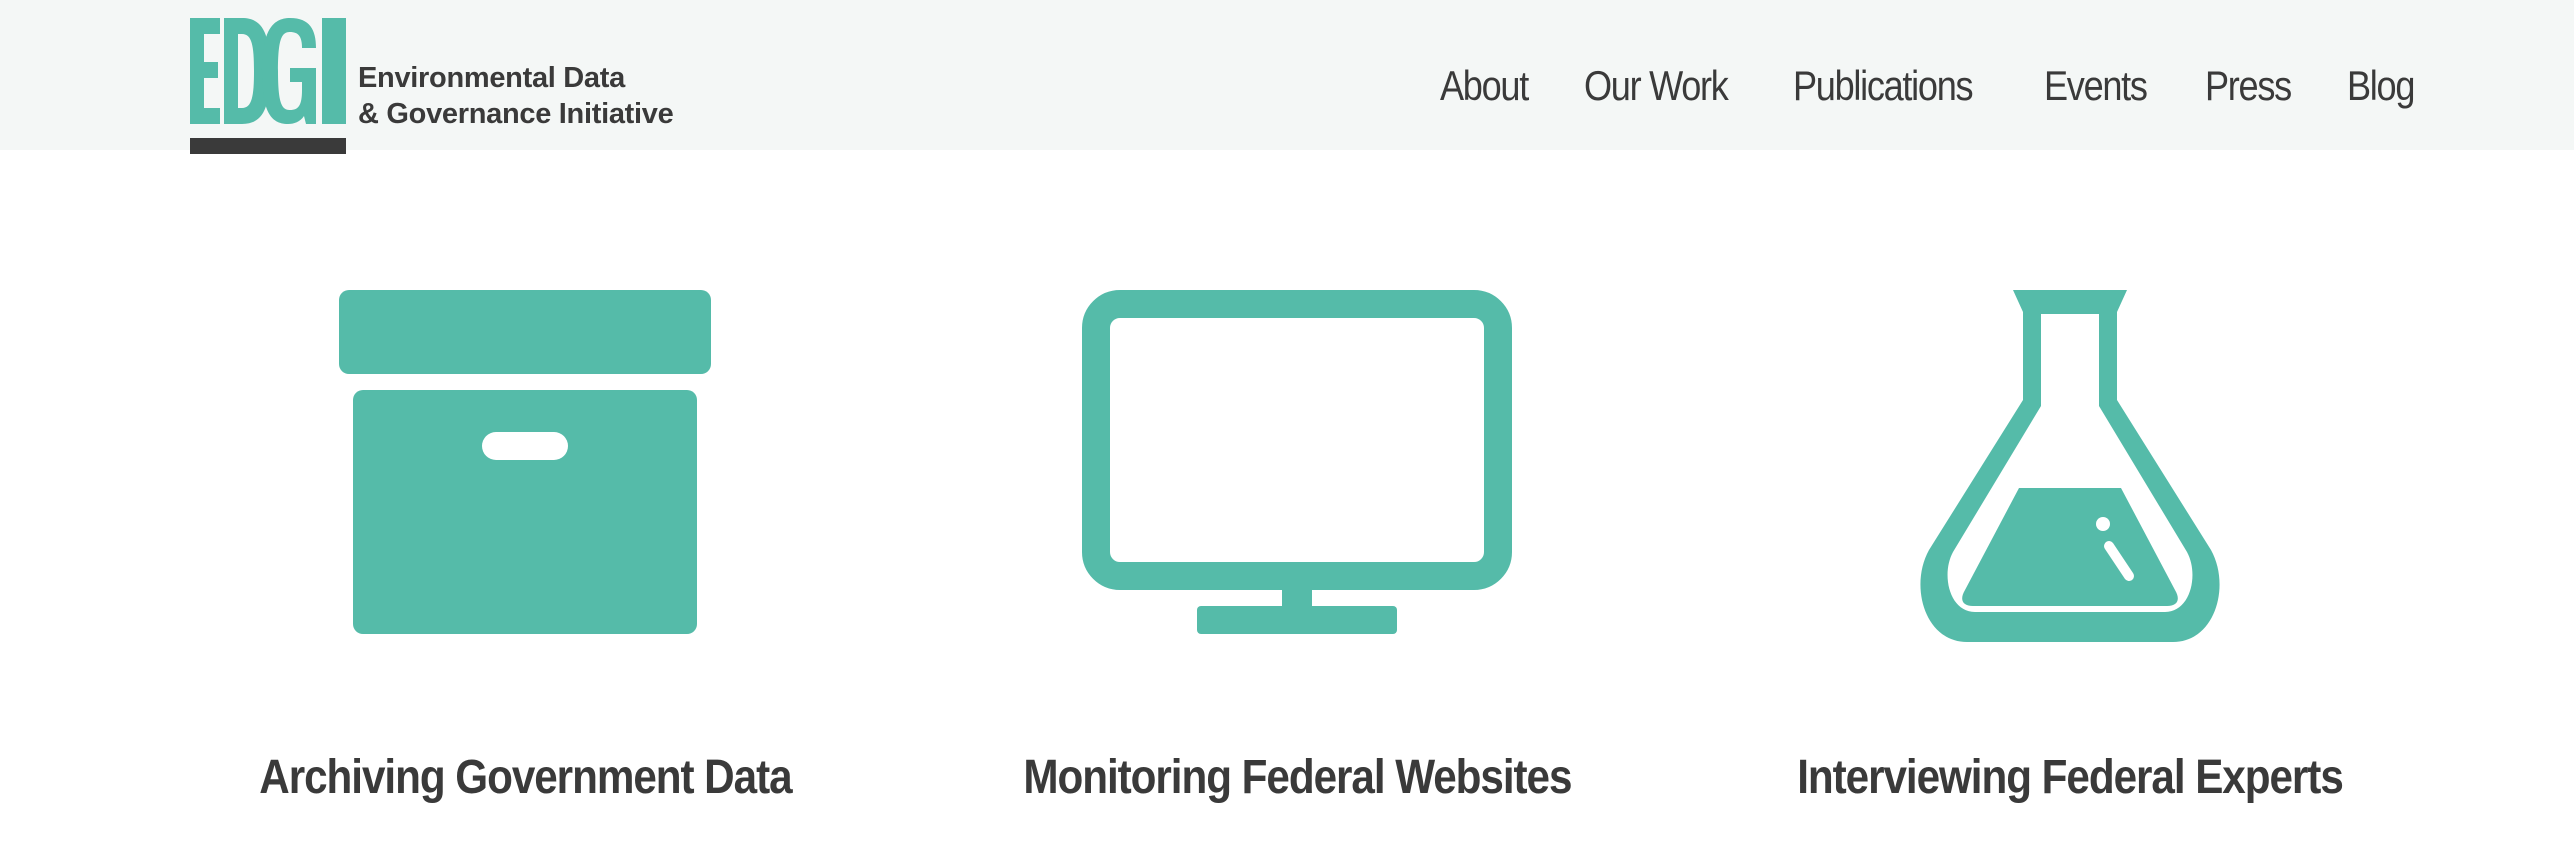  I want to click on nav-blog: Blog, so click(2381, 86).